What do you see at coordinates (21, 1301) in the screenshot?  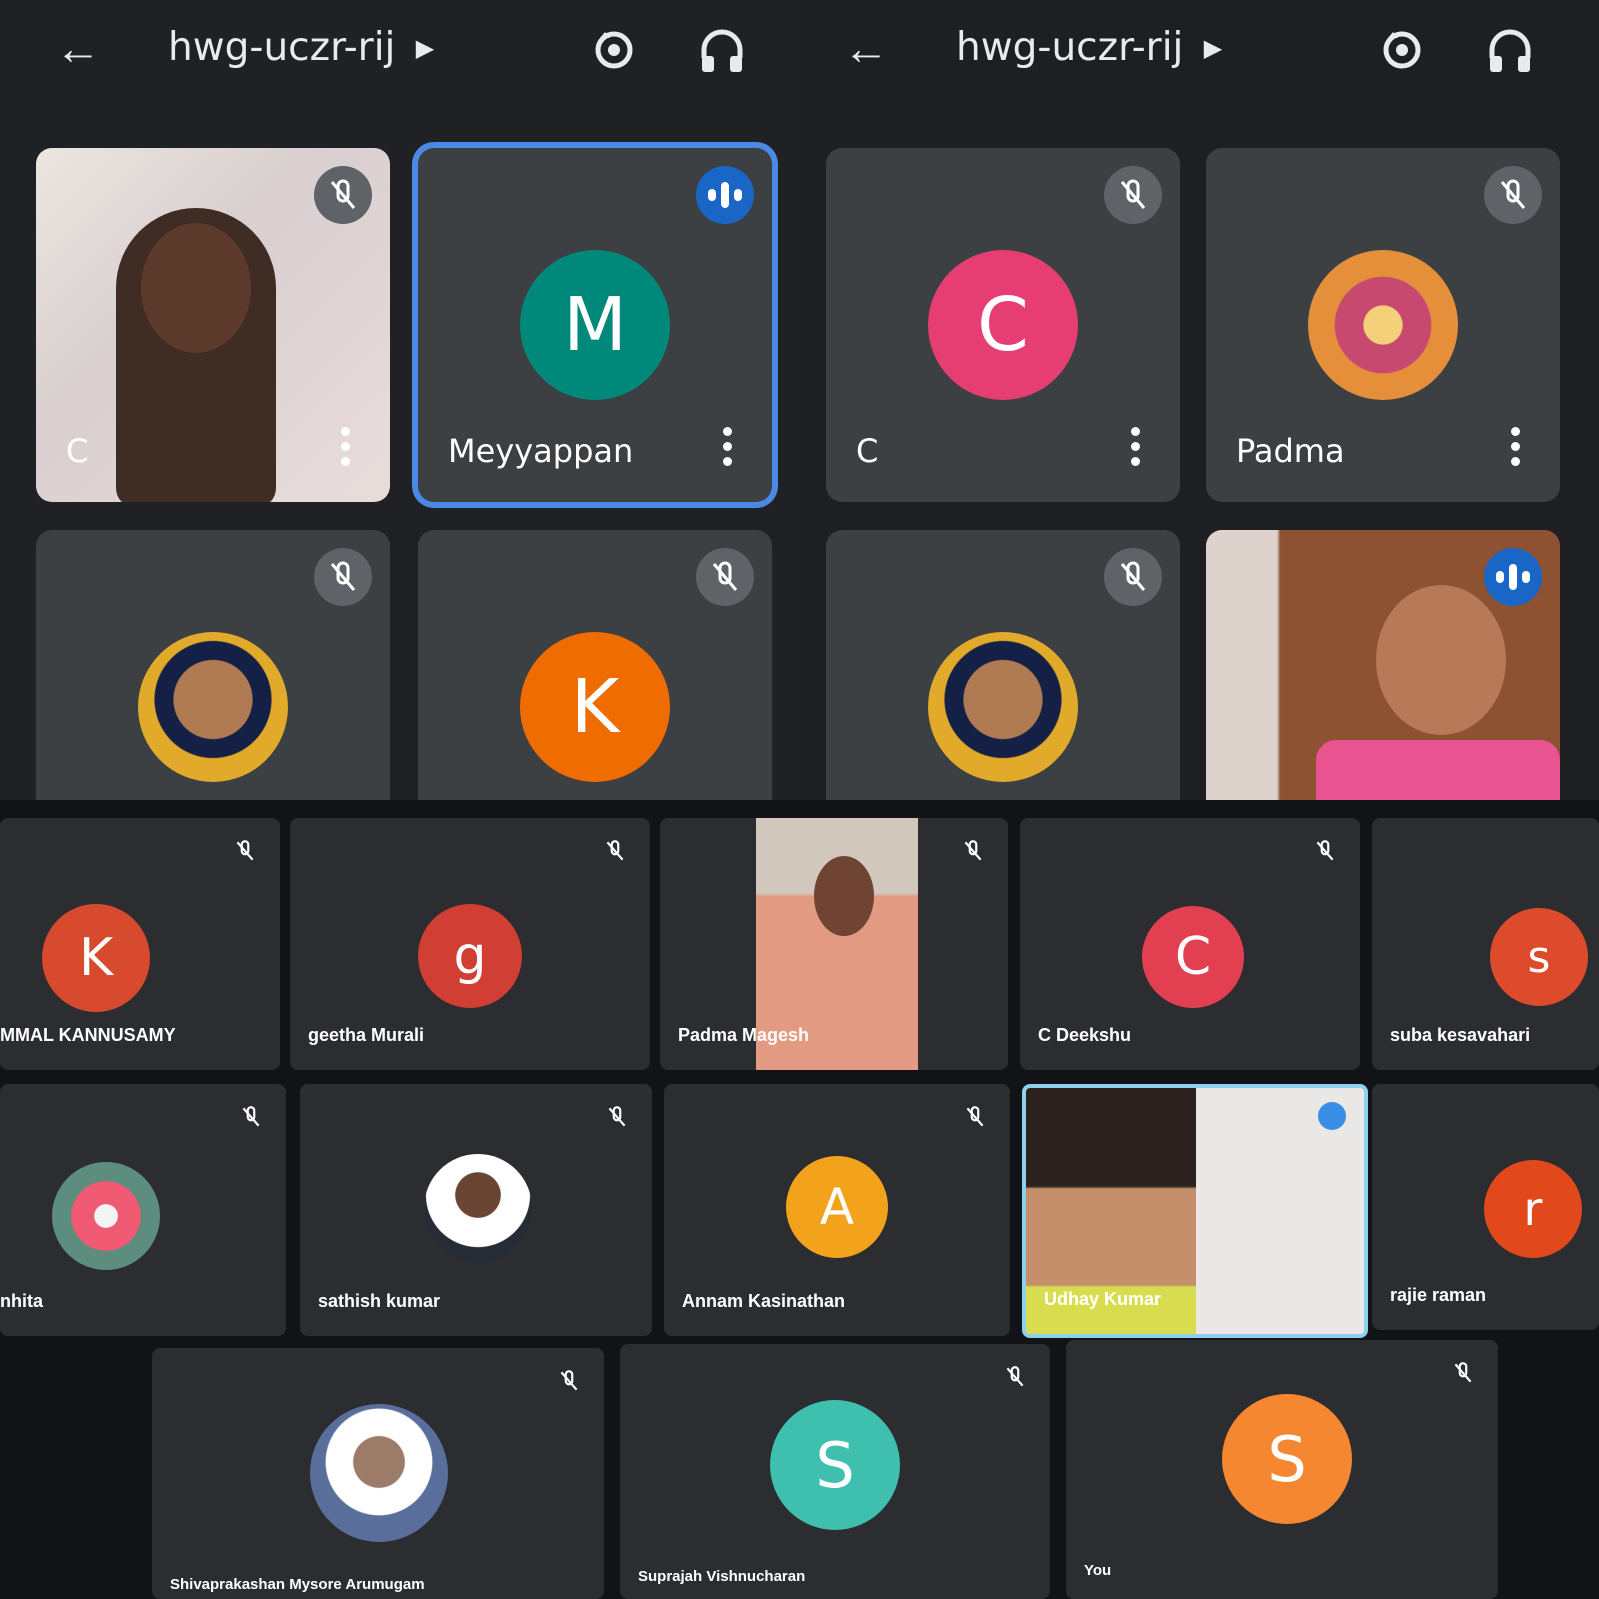 I see `participant-name: nhita` at bounding box center [21, 1301].